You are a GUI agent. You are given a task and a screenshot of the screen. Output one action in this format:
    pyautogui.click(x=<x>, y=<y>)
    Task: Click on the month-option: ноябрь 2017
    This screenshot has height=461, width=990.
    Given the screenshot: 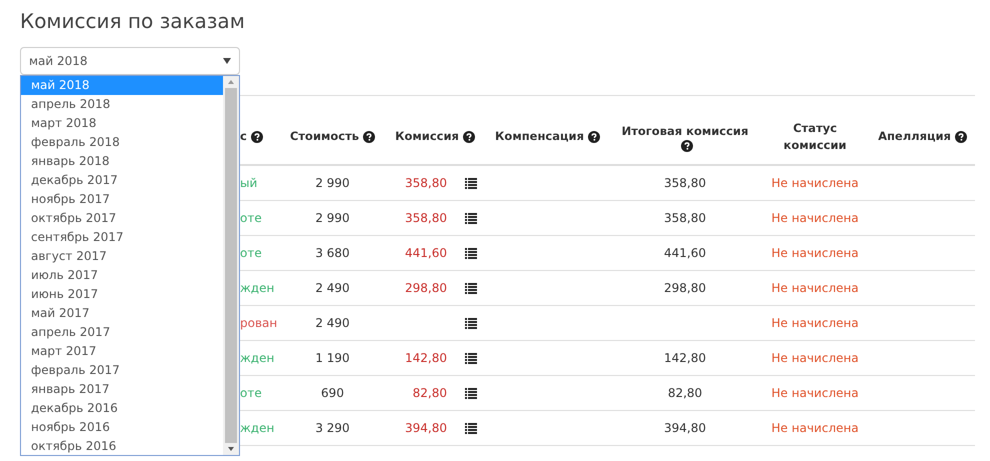 What is the action you would take?
    pyautogui.click(x=122, y=199)
    